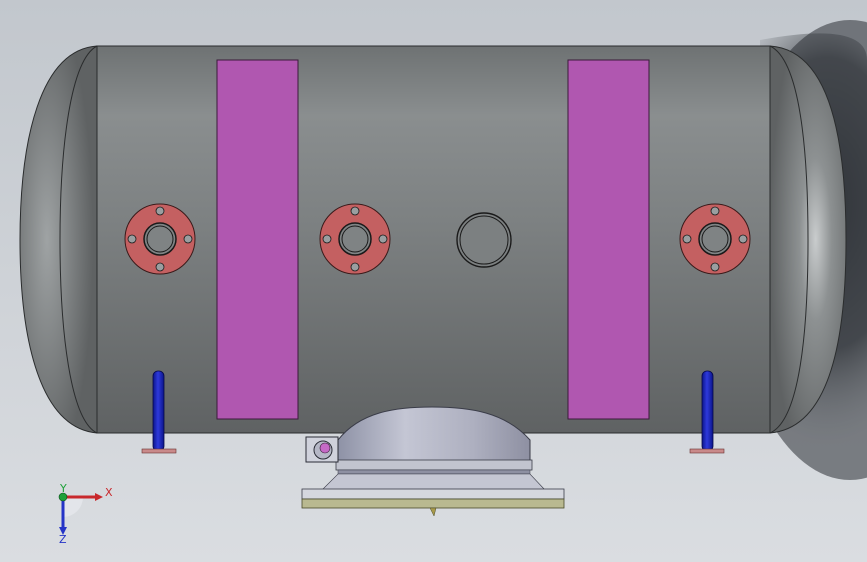 The image size is (867, 562). I want to click on base-plate-top, so click(433, 494).